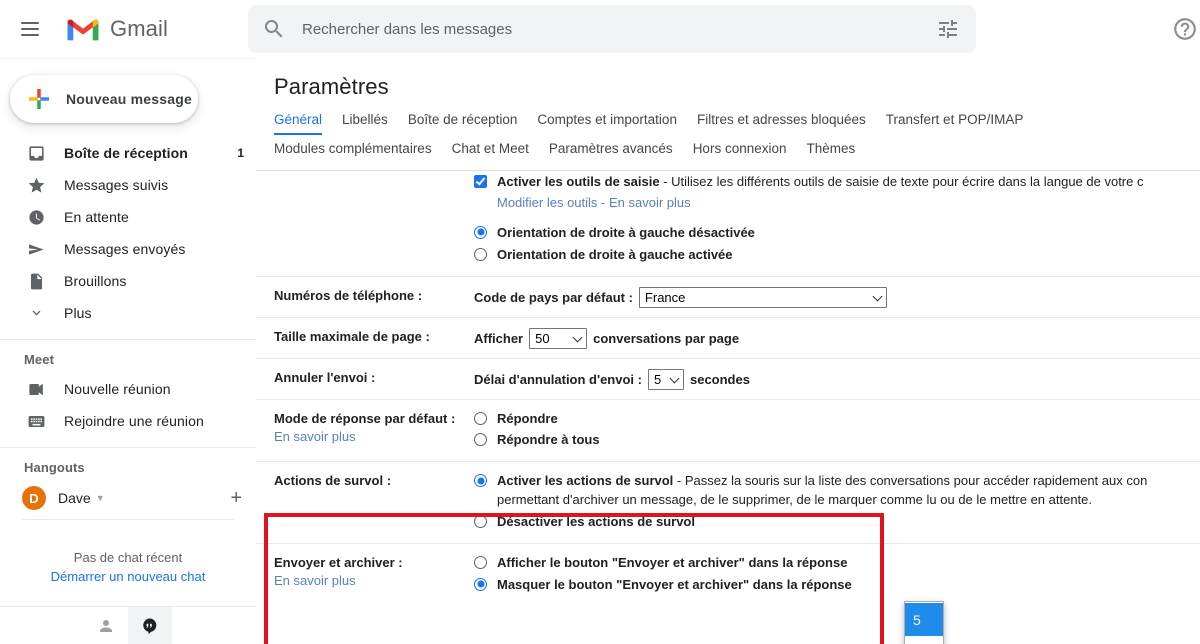 The image size is (1200, 644). What do you see at coordinates (837, 338) in the screenshot?
I see `page-size-control: Afficher 50 conversations par page` at bounding box center [837, 338].